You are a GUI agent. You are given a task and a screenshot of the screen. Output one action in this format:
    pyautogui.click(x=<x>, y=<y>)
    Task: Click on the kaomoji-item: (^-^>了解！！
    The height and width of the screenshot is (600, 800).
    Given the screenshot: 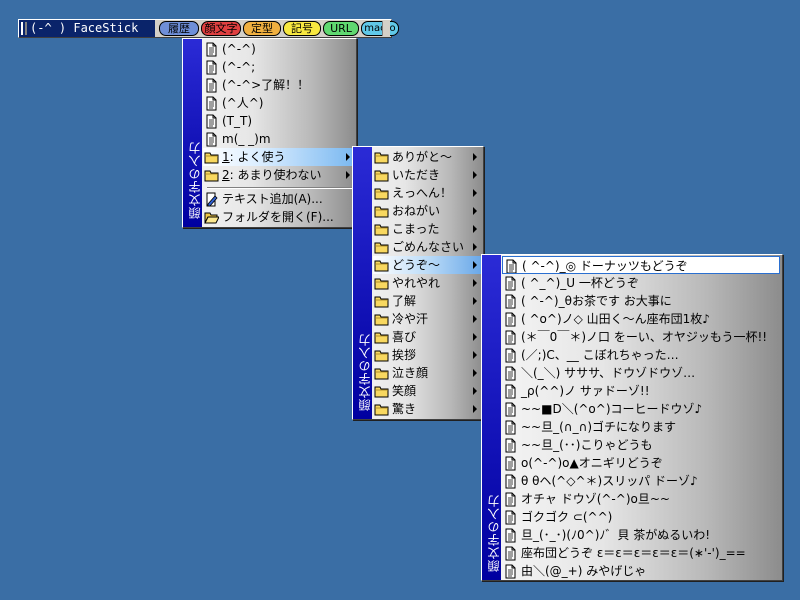 What is the action you would take?
    pyautogui.click(x=278, y=85)
    